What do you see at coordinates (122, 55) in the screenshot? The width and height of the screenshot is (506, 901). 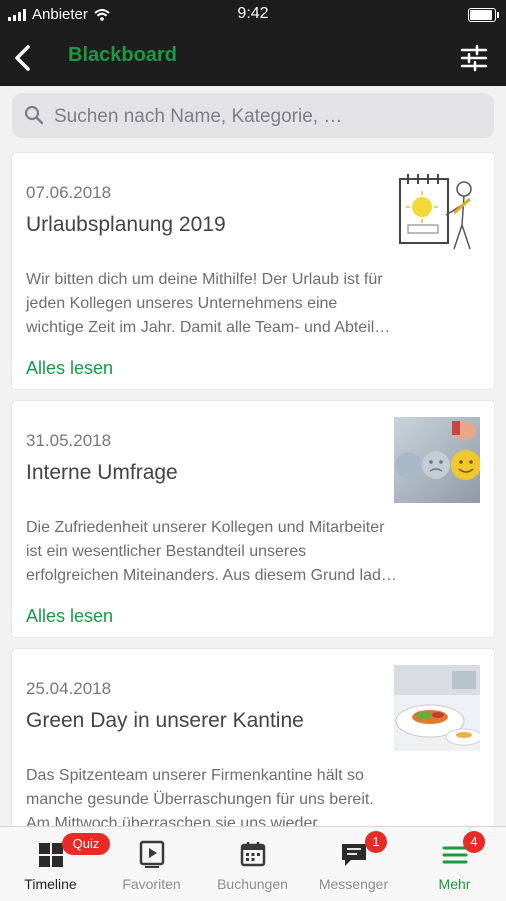 I see `page-title: Blackboard` at bounding box center [122, 55].